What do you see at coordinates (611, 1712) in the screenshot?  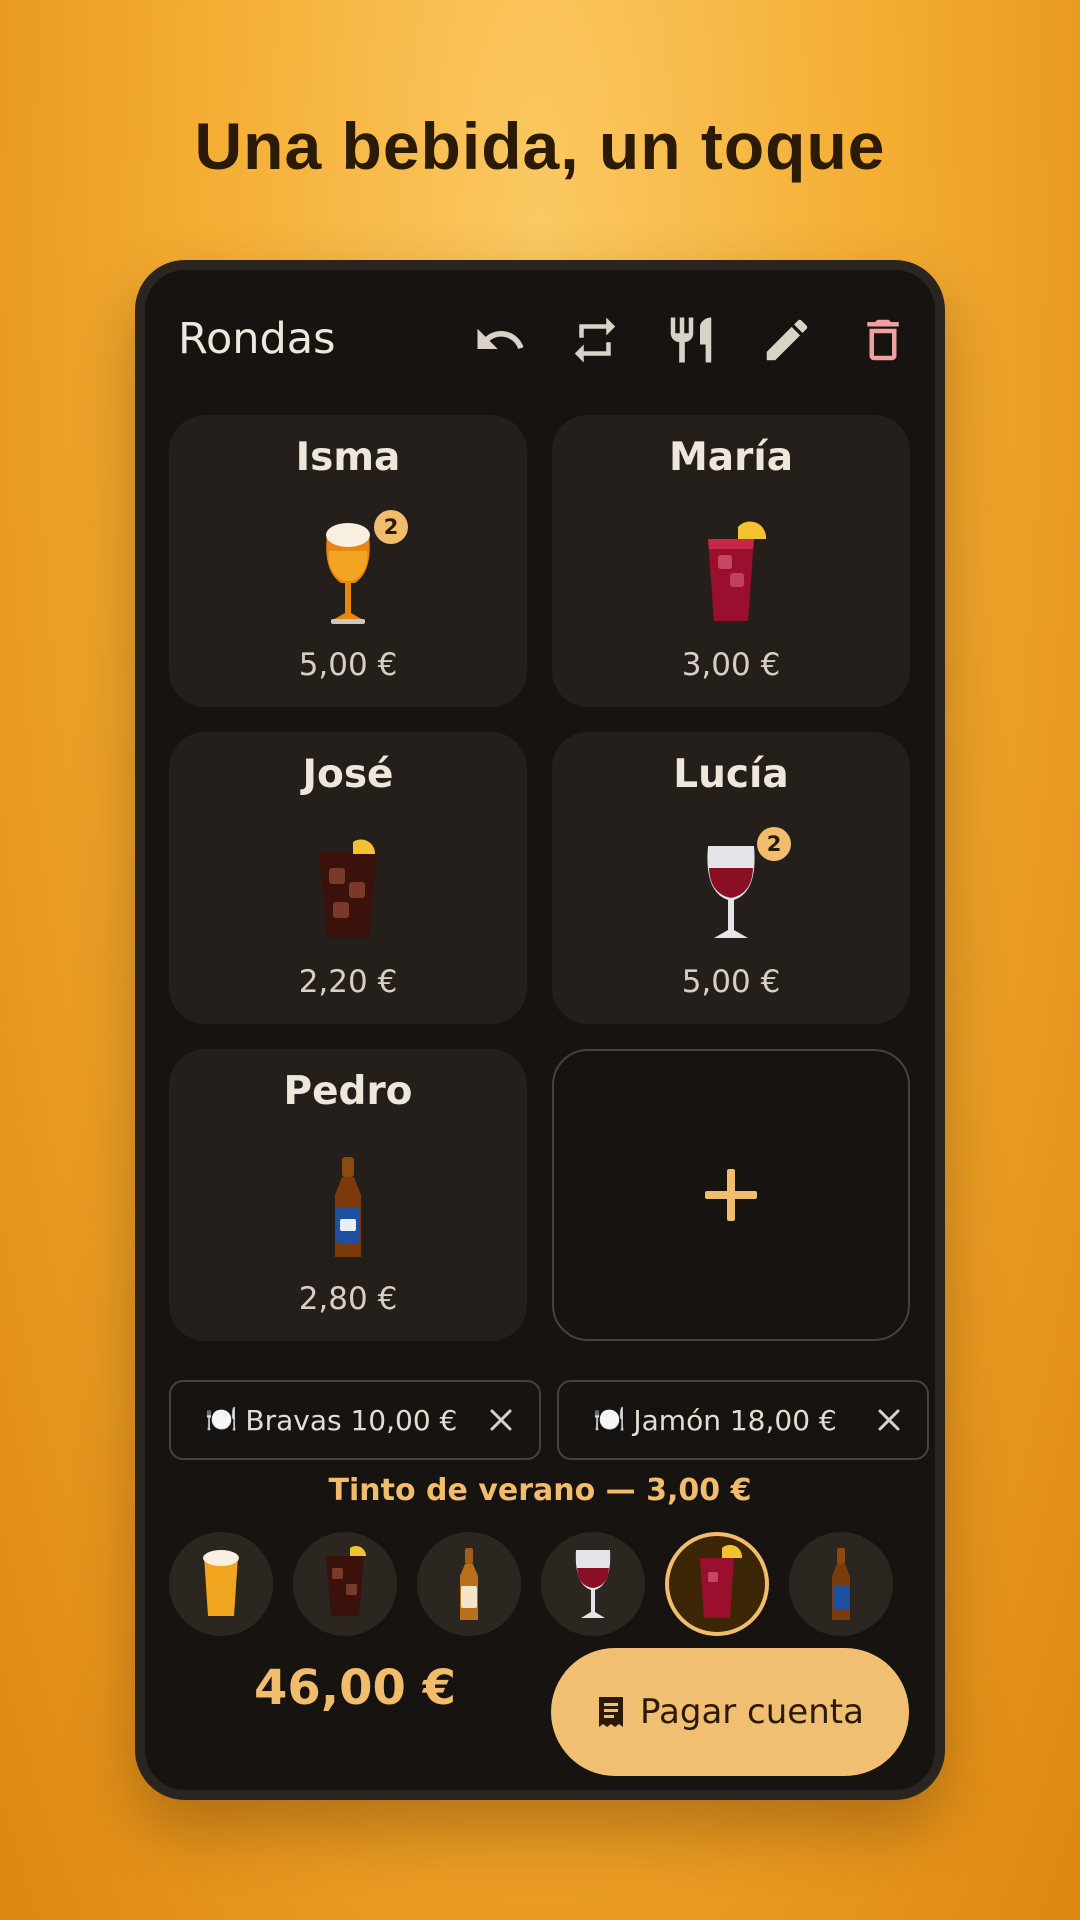 I see `receipt-icon` at bounding box center [611, 1712].